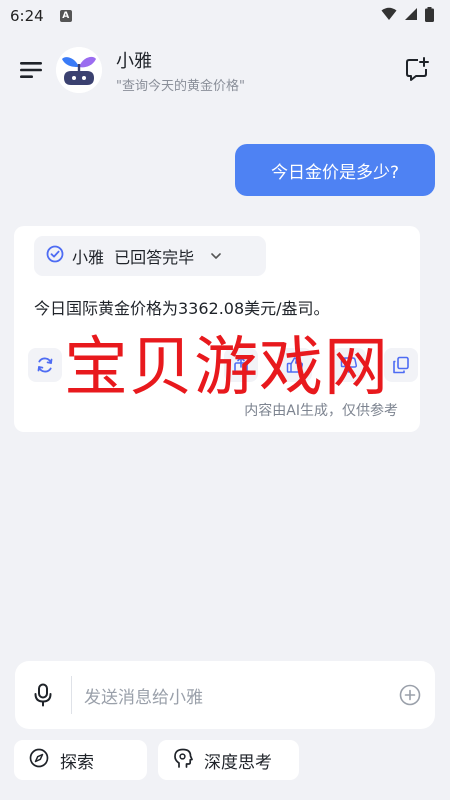 This screenshot has width=450, height=800. Describe the element at coordinates (65, 16) in the screenshot. I see `notification-badge-icon: A` at that location.